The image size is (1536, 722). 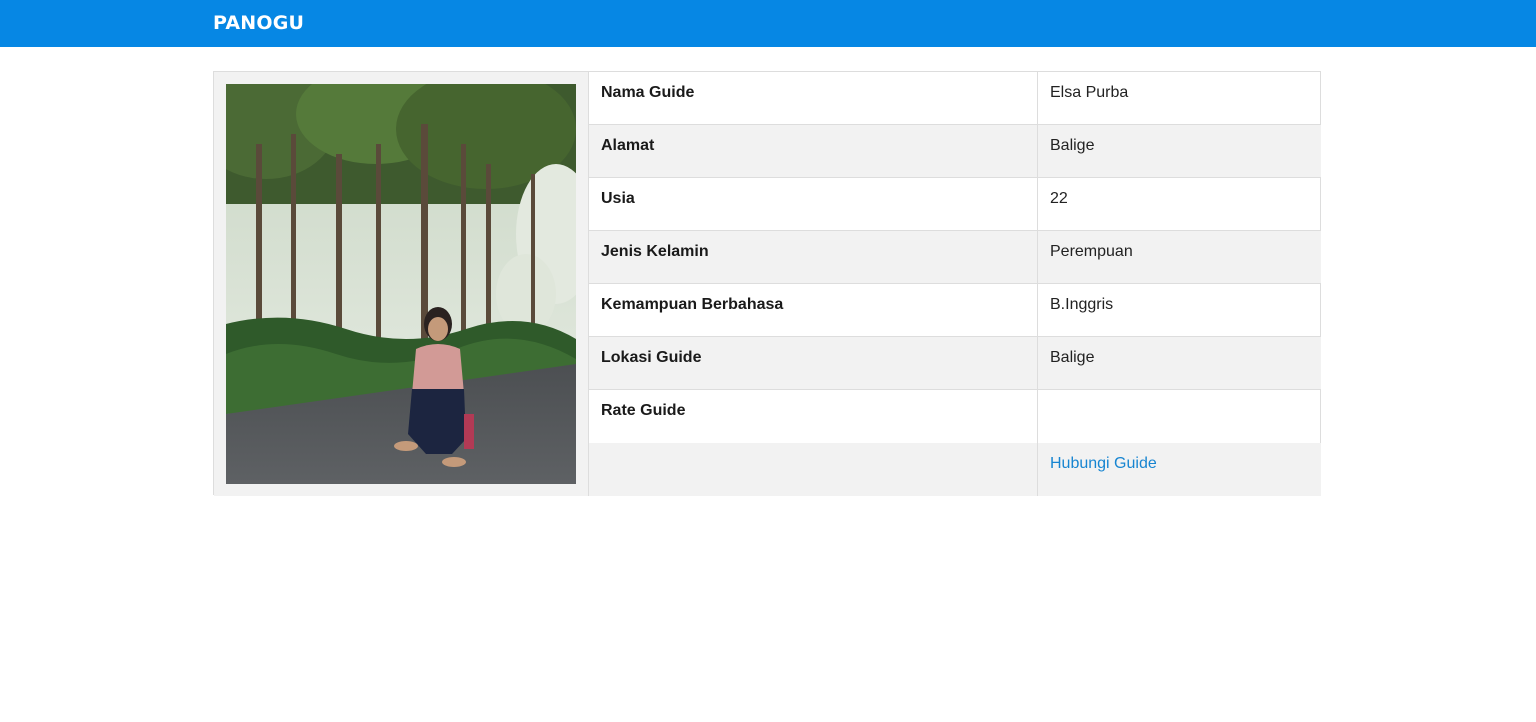 I want to click on photo-cell, so click(x=401, y=284).